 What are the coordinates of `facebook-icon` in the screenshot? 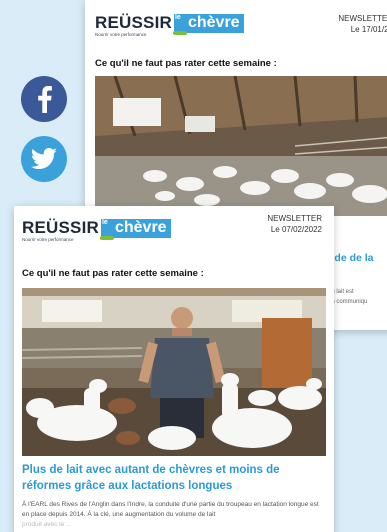 It's located at (44, 99).